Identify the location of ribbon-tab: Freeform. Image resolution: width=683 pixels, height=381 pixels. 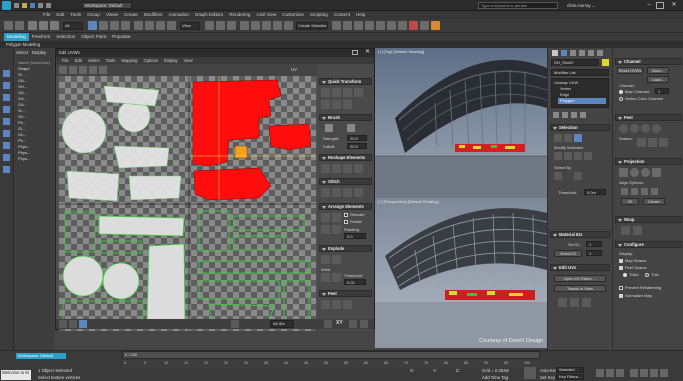
(41, 37).